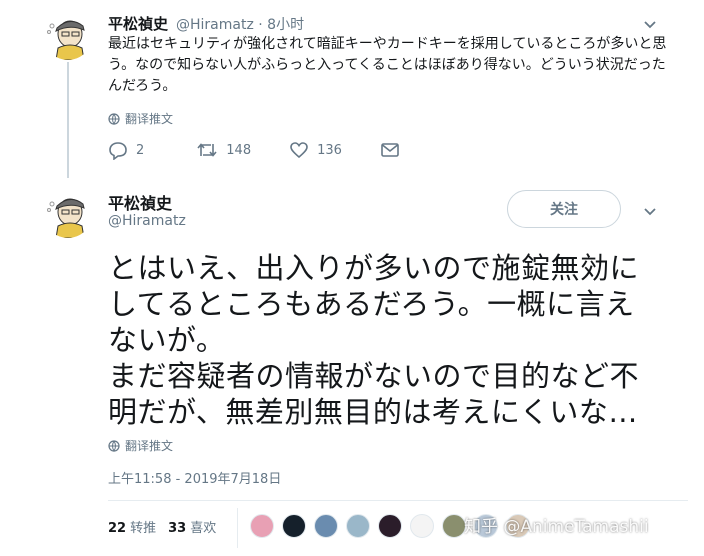 The image size is (704, 556). What do you see at coordinates (398, 500) in the screenshot?
I see `divider` at bounding box center [398, 500].